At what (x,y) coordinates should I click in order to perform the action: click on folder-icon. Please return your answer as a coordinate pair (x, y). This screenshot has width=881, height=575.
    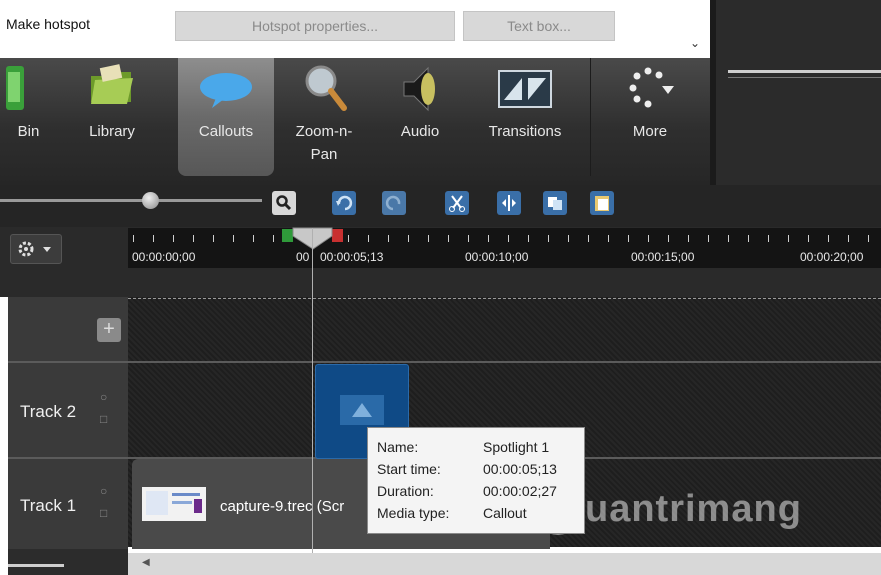
    Looking at the image, I should click on (112, 84).